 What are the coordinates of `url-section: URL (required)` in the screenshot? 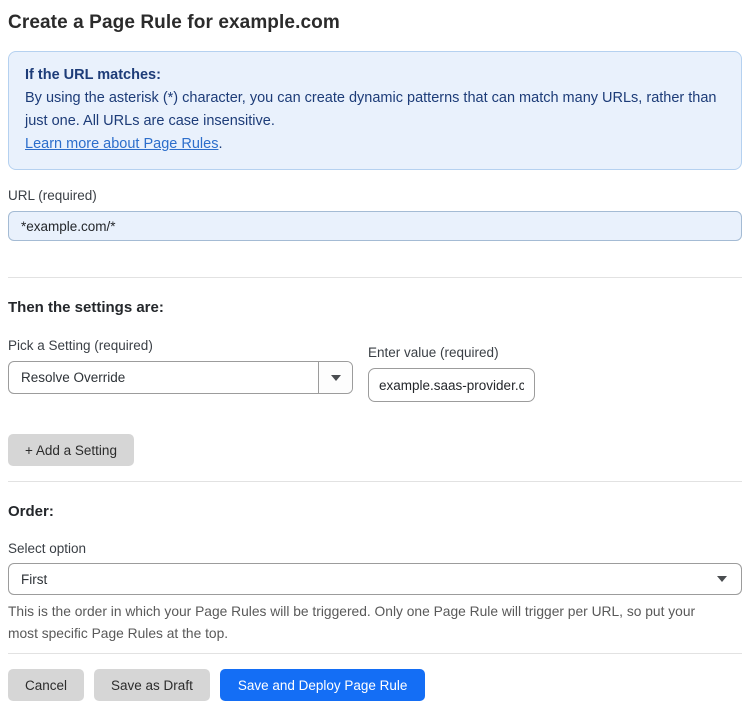 It's located at (375, 214).